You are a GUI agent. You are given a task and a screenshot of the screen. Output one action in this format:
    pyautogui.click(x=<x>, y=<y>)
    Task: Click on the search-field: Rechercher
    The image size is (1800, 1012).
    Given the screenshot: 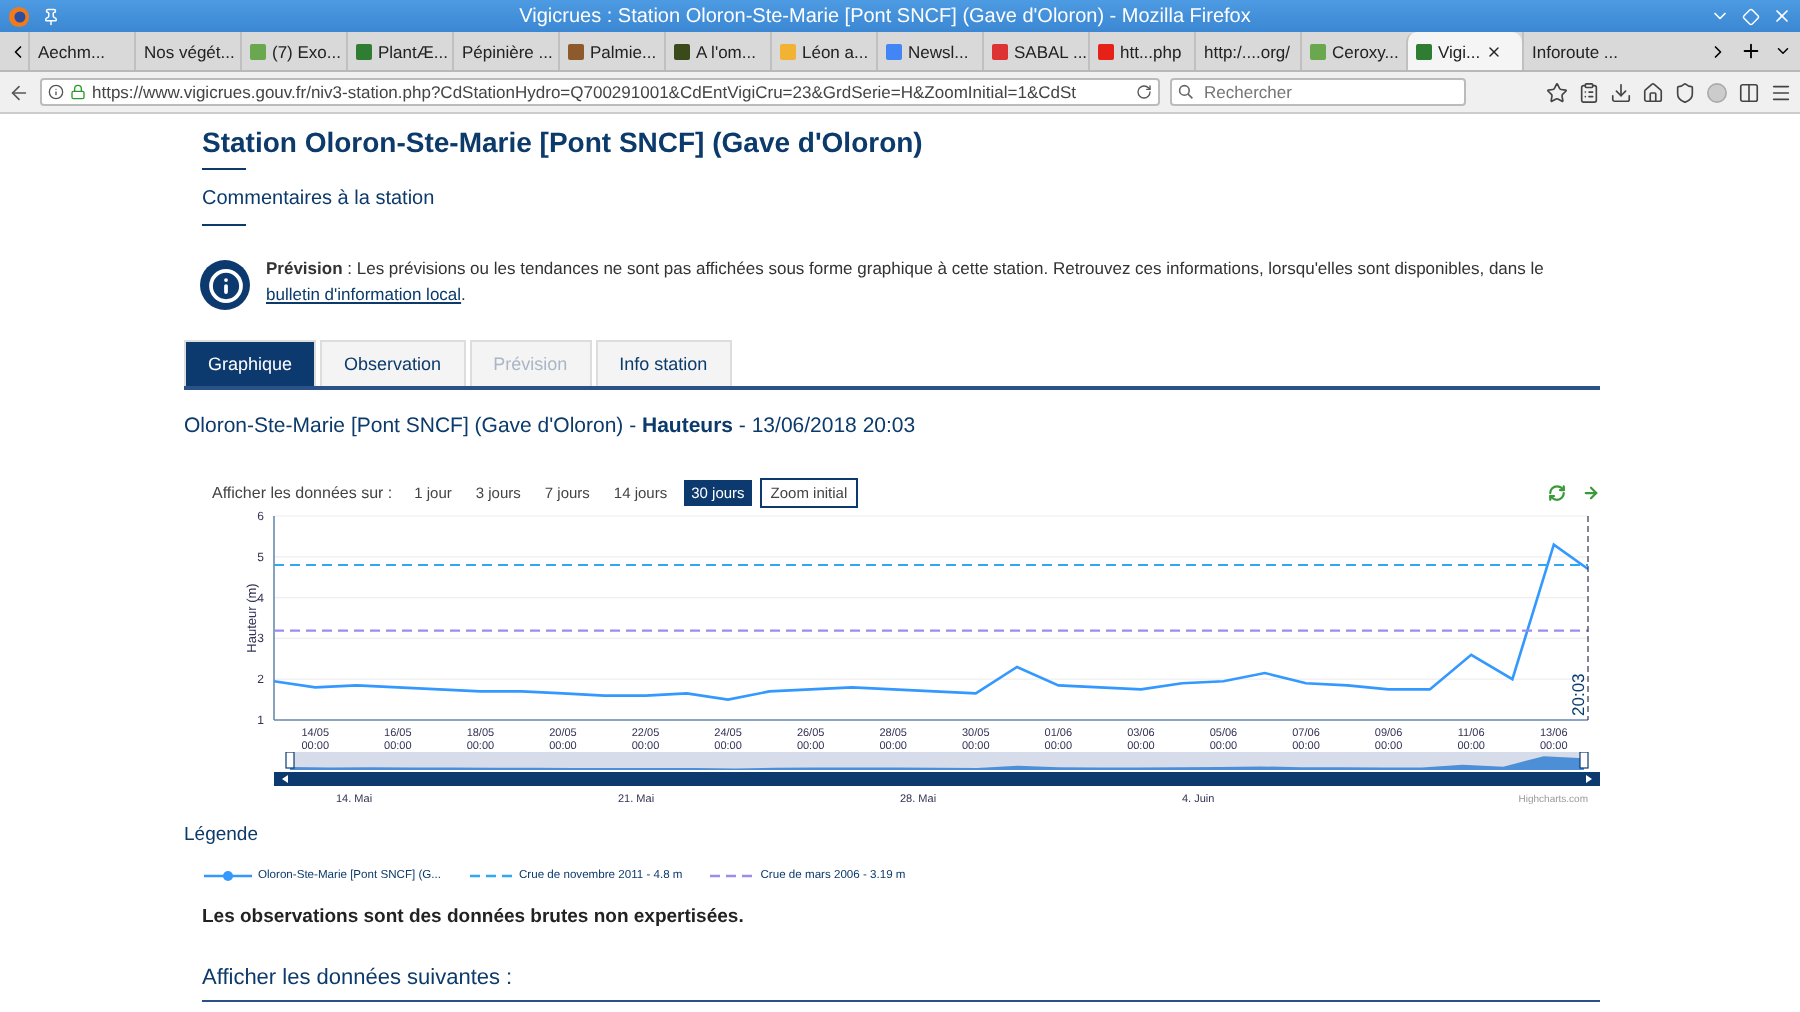 What is the action you would take?
    pyautogui.click(x=1318, y=92)
    